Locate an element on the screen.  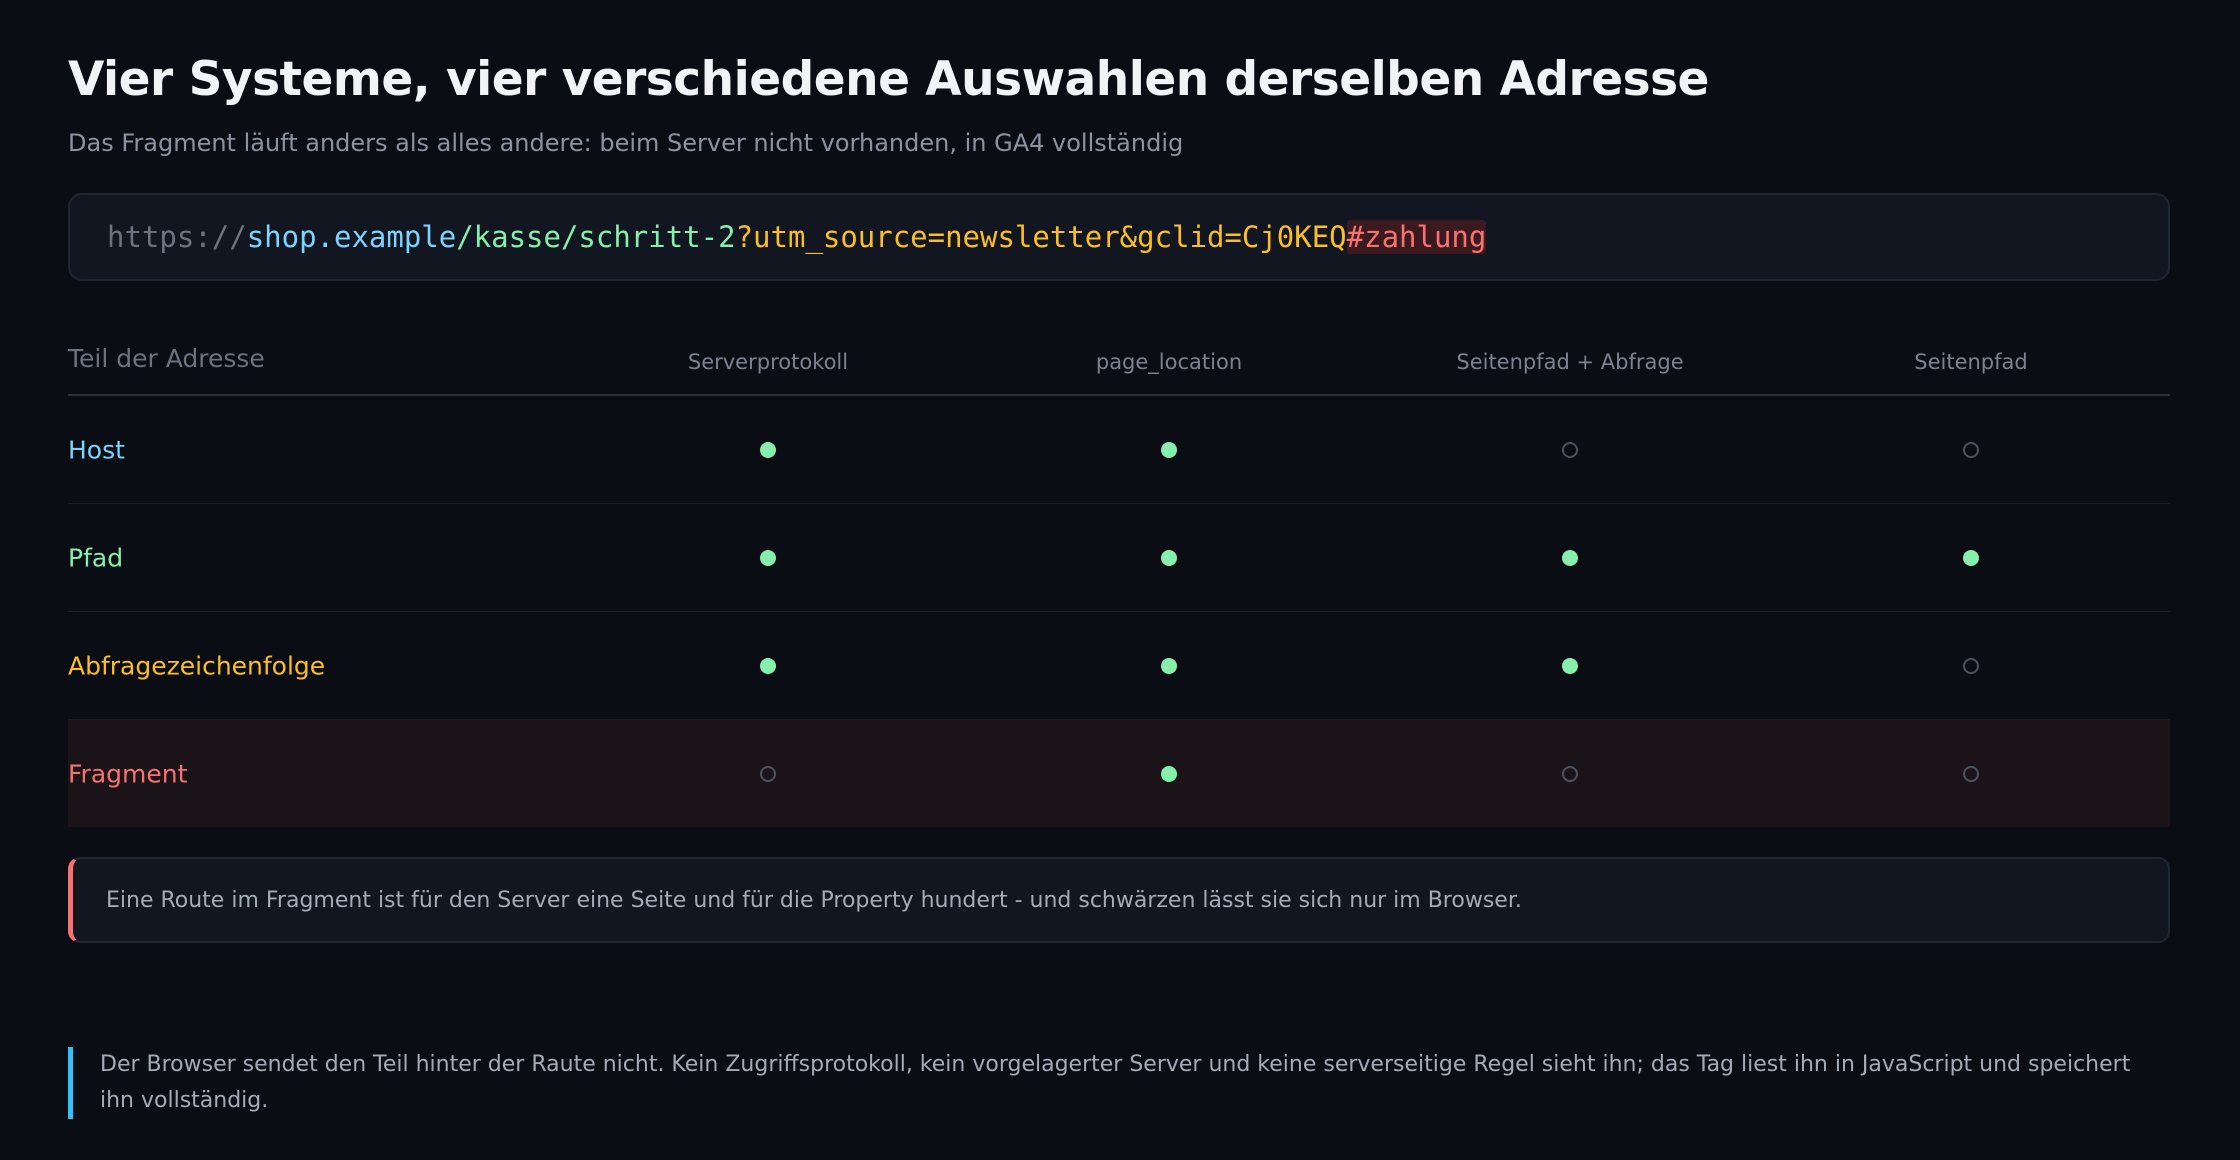
table-row: Fragment is located at coordinates (1119, 773).